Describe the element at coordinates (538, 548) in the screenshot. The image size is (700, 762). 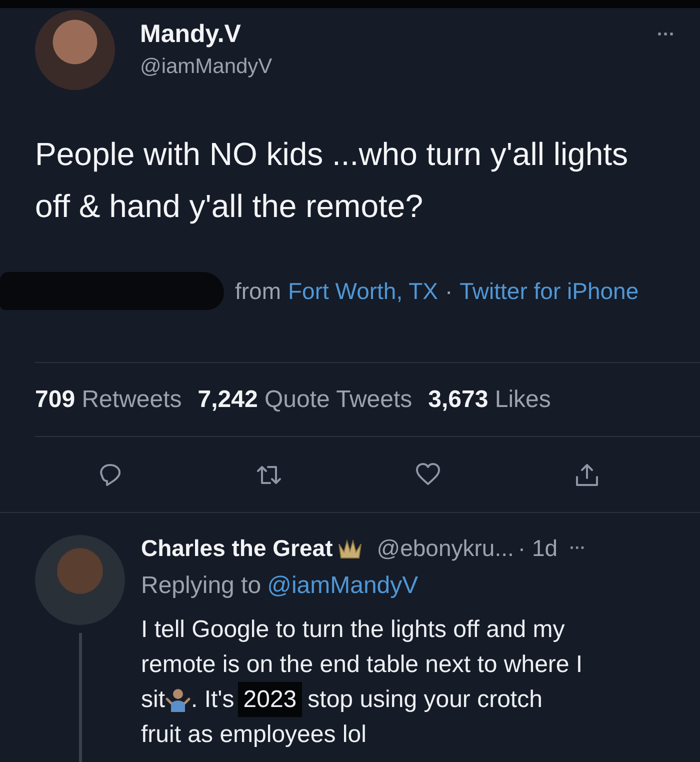
I see `timestamp: · 1d` at that location.